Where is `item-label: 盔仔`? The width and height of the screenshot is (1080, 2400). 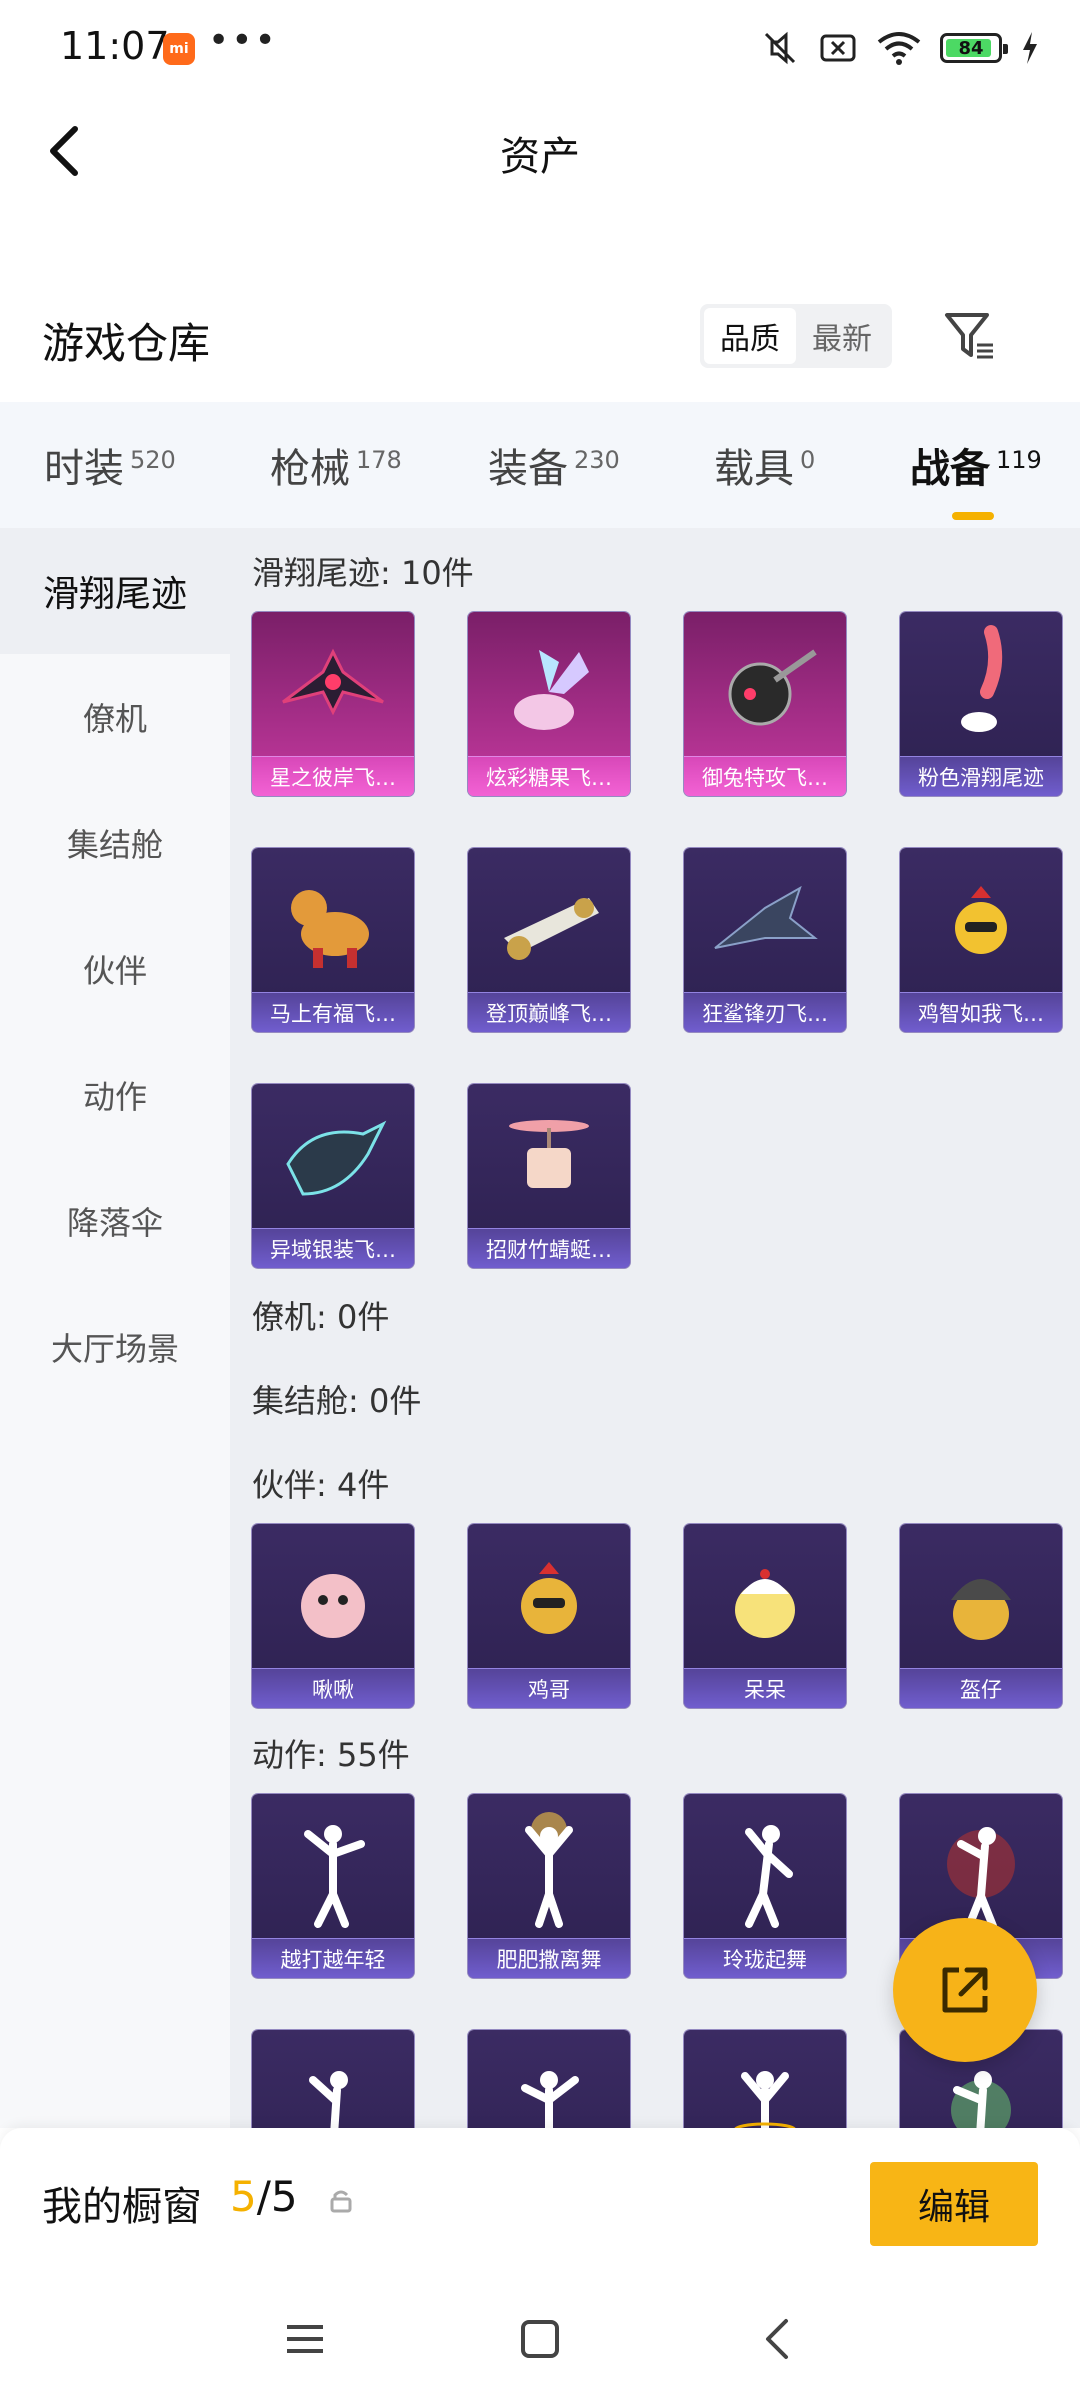
item-label: 盔仔 is located at coordinates (981, 1688).